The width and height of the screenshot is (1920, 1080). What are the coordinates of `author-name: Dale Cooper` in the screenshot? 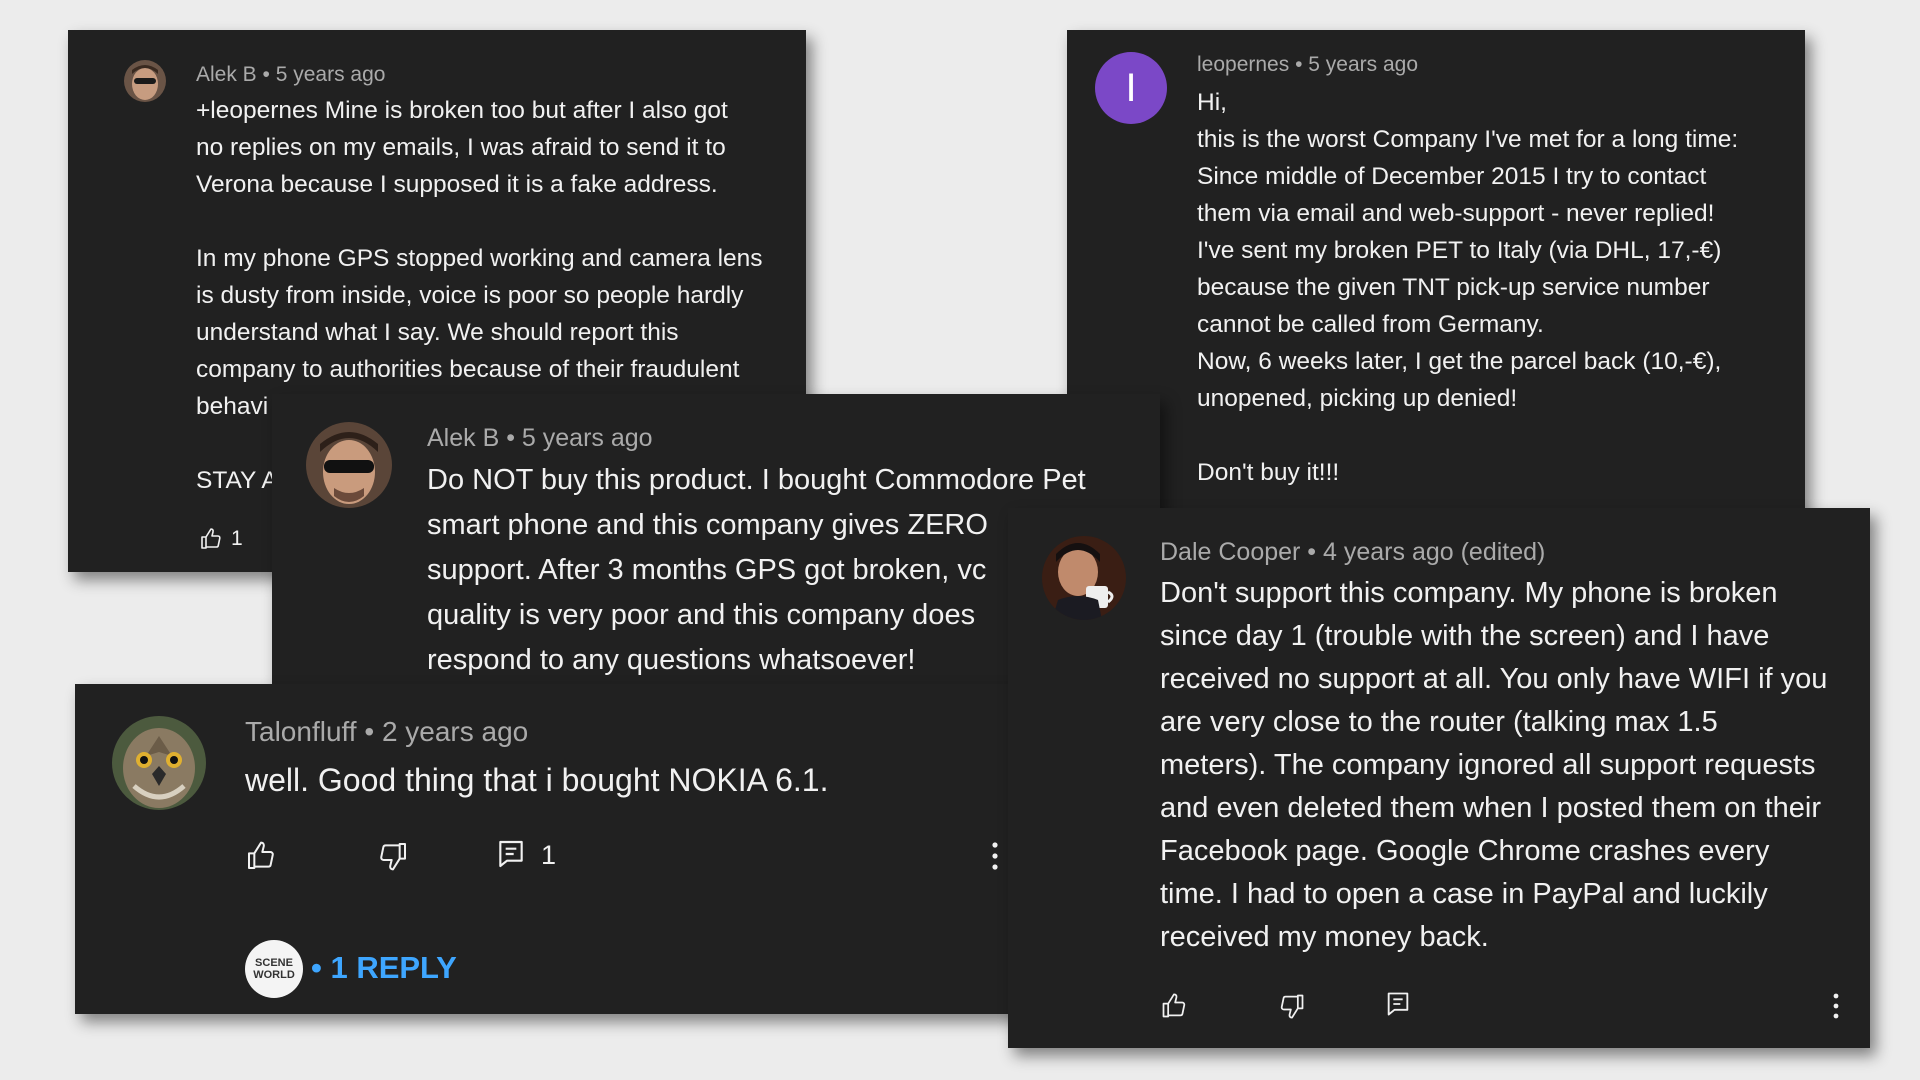 It's located at (1230, 552).